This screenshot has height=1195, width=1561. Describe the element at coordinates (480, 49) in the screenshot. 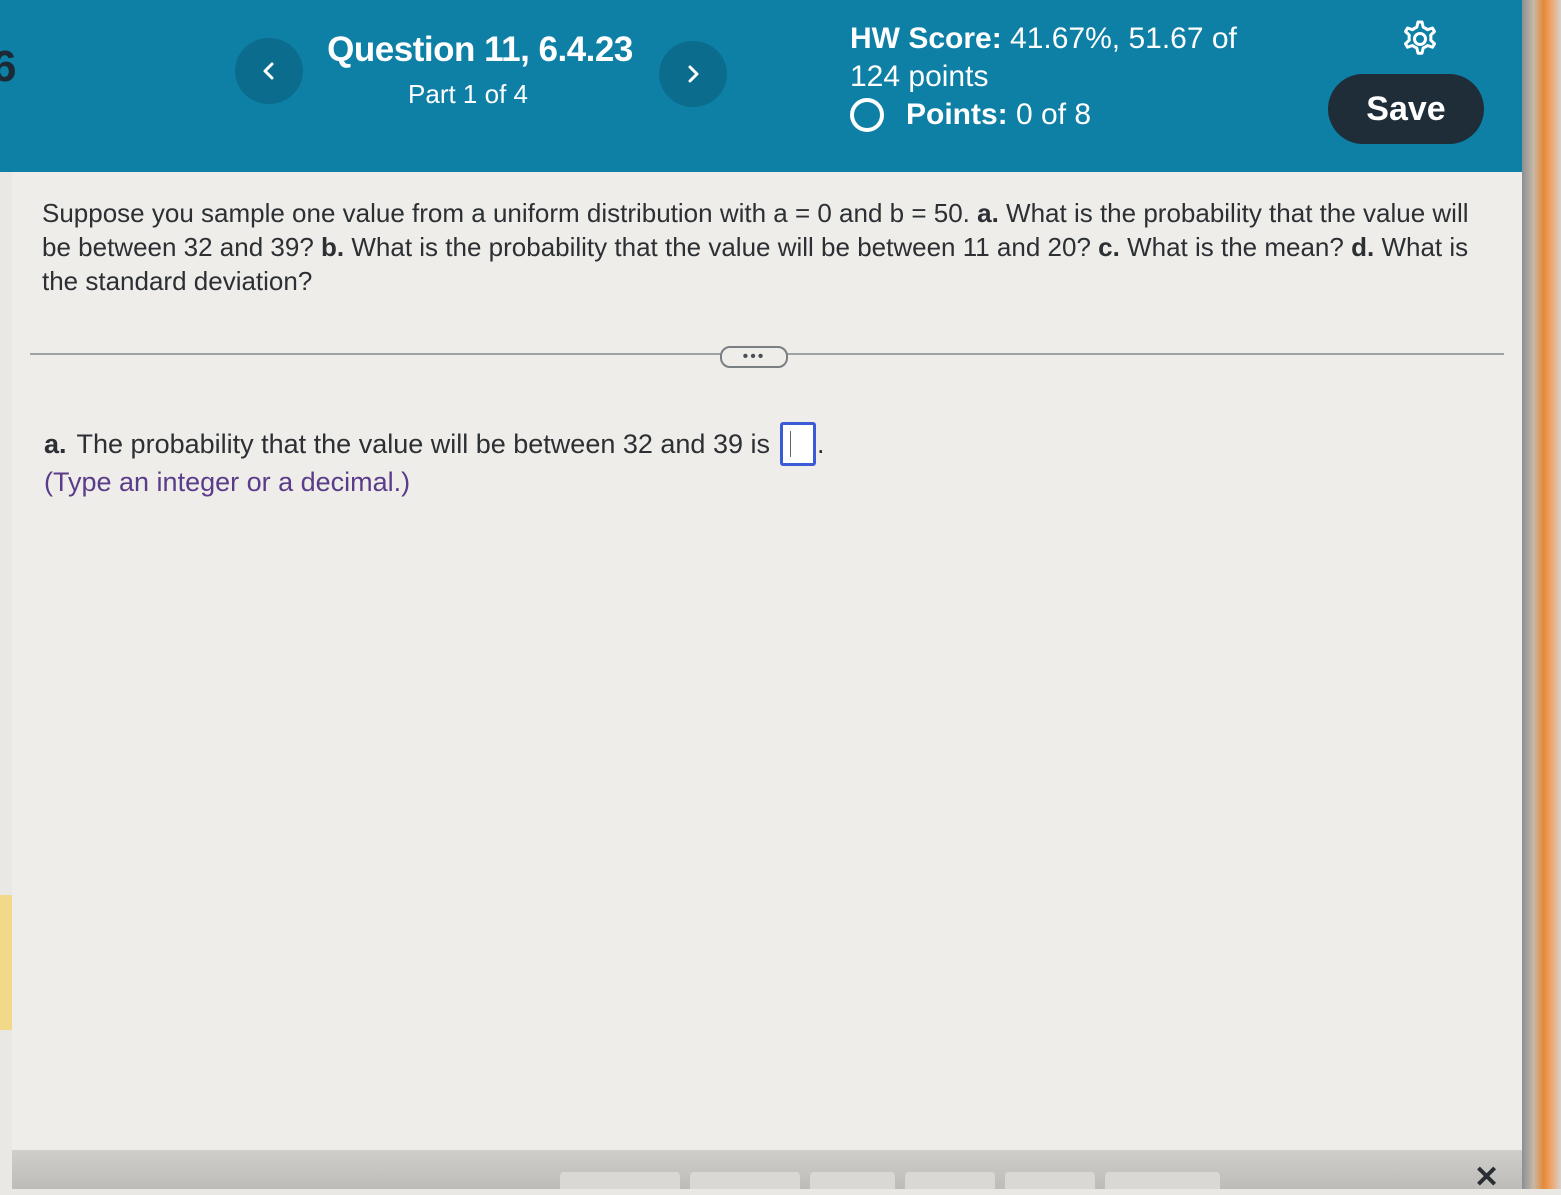

I see `question-title: Question 11, 6.4.23` at that location.